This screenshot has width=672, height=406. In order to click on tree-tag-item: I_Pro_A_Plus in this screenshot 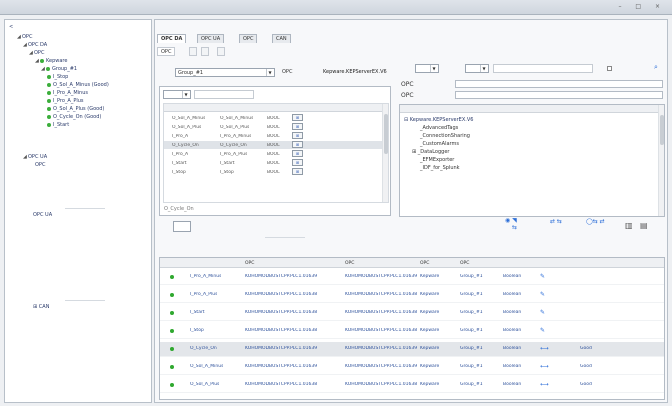, I will do `click(65, 101)`.